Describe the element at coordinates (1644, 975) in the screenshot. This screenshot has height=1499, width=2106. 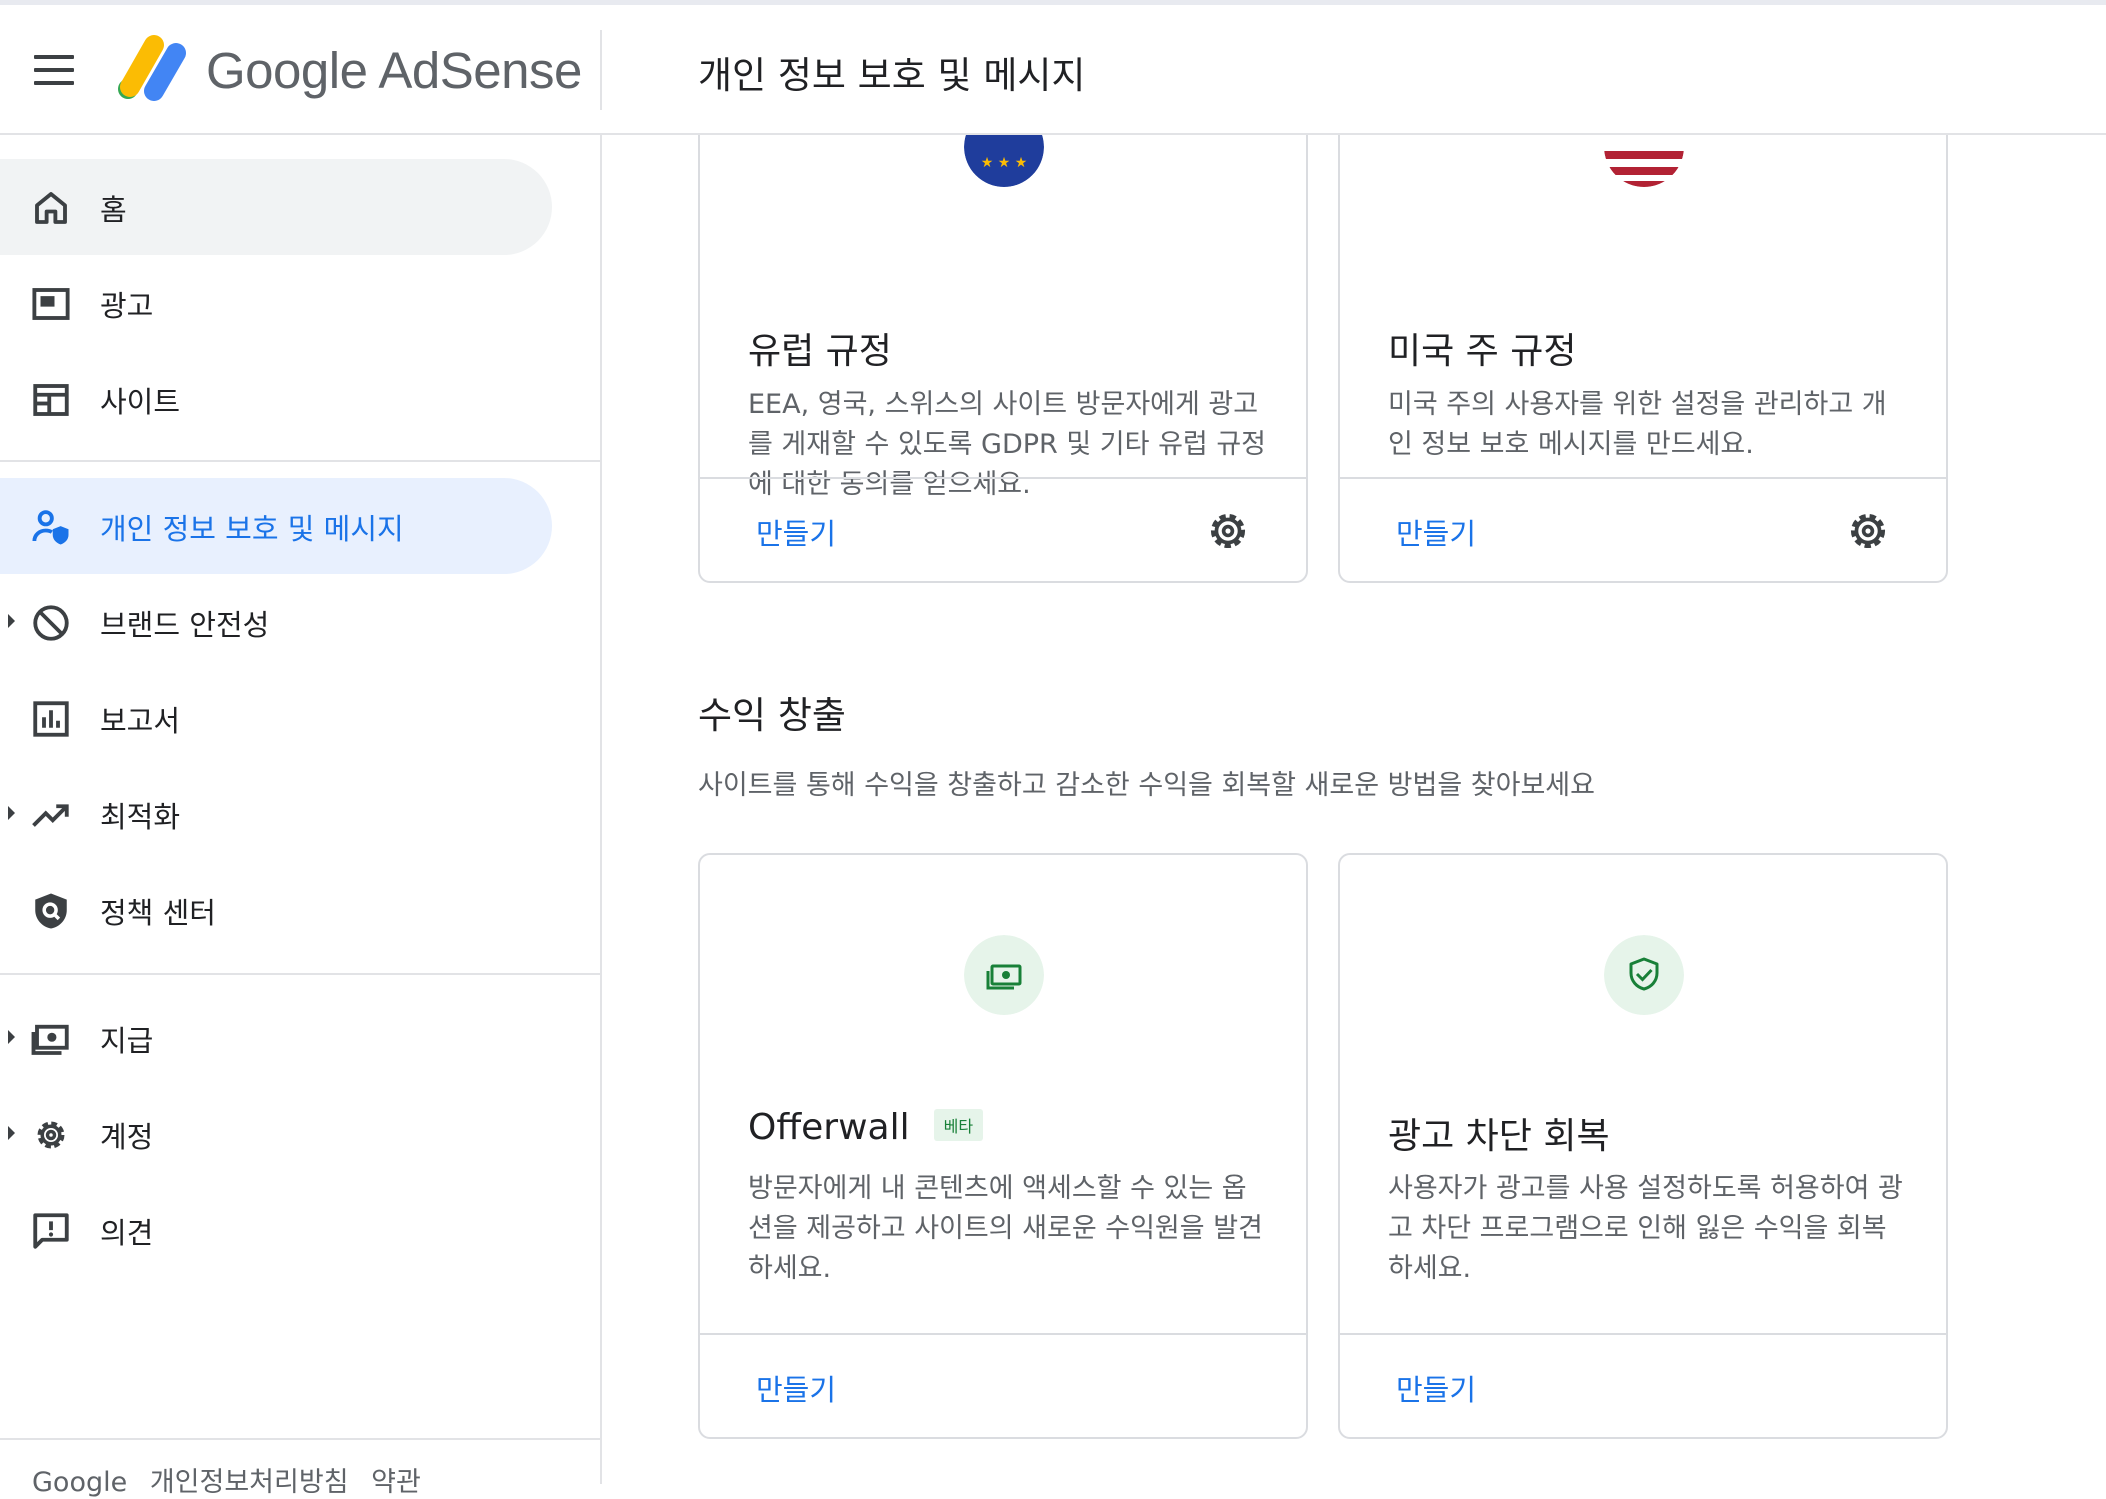
I see `shield-check-icon` at that location.